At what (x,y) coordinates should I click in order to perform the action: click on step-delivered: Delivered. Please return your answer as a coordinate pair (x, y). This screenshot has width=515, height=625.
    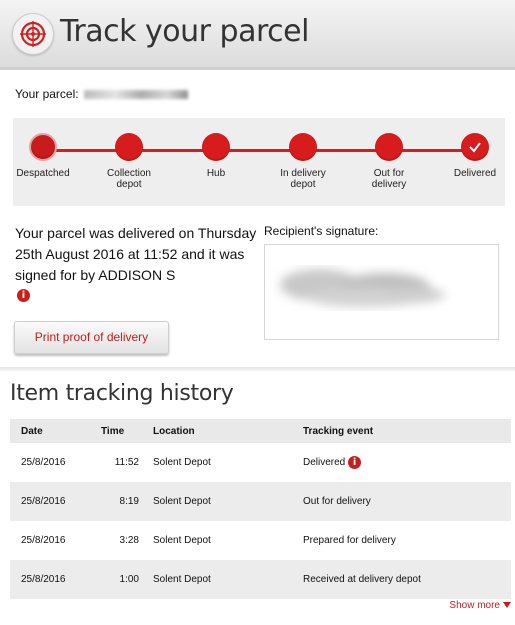
    Looking at the image, I should click on (475, 156).